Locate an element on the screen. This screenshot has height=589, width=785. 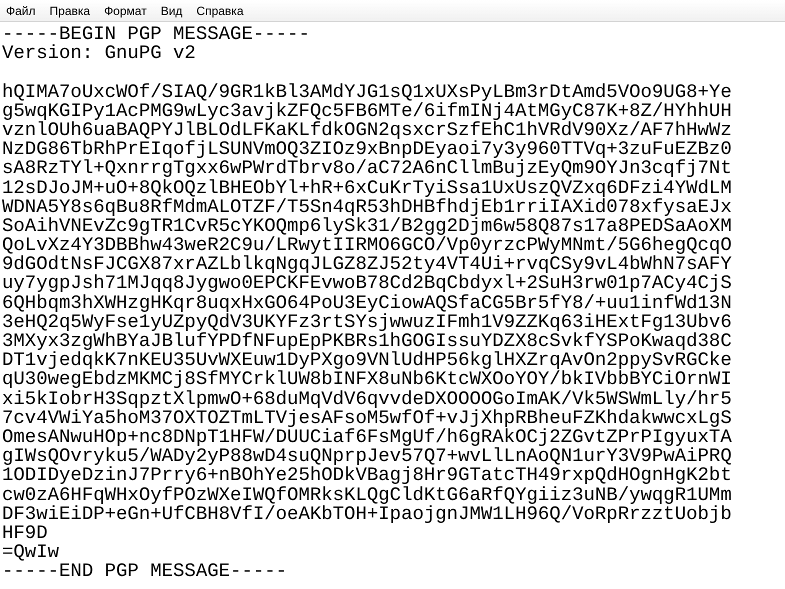
text-line: cw0zA6HFqWHxOyfPOzWXeIWQfOMRksKLQgCldKtG6aRfQYgiiz3uNB/ywqgR1UMm is located at coordinates (367, 495).